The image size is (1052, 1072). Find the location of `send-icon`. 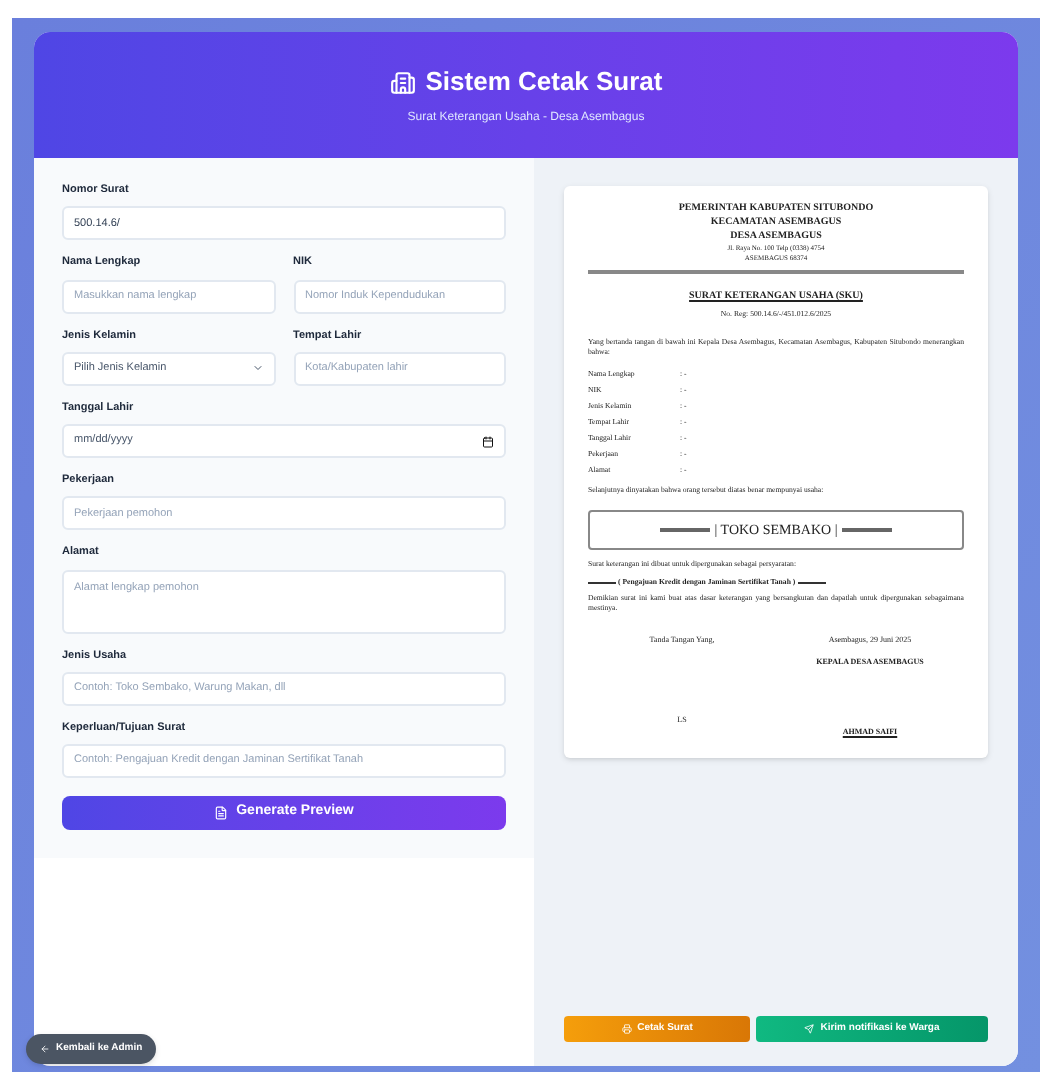

send-icon is located at coordinates (809, 1029).